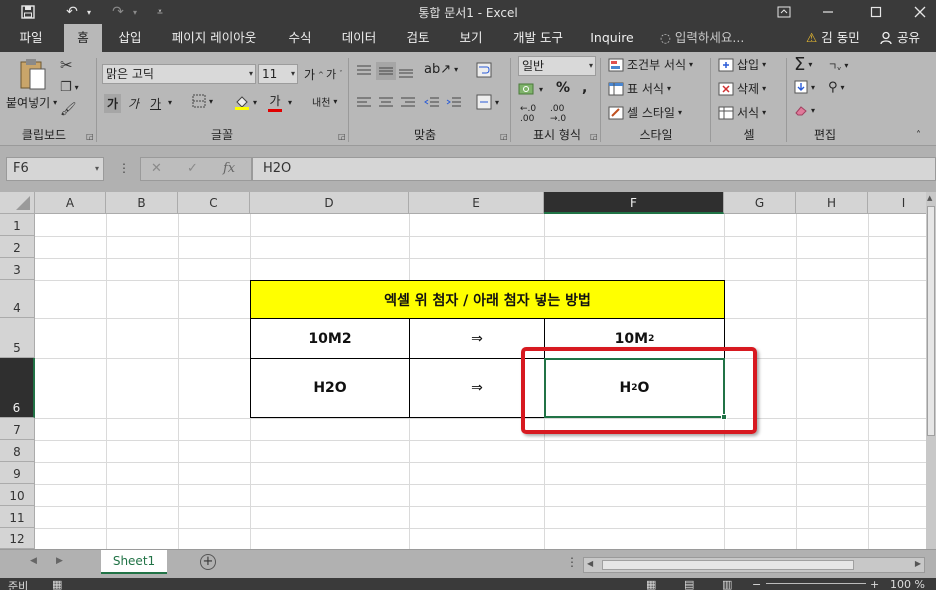  I want to click on column-header-selected: F, so click(634, 203).